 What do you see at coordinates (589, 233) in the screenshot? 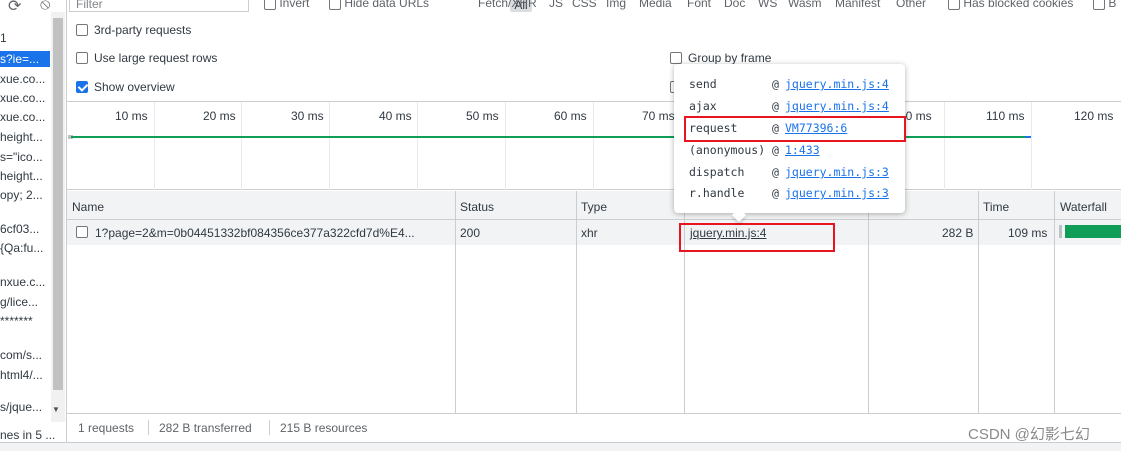
I see `request-type: xhr` at bounding box center [589, 233].